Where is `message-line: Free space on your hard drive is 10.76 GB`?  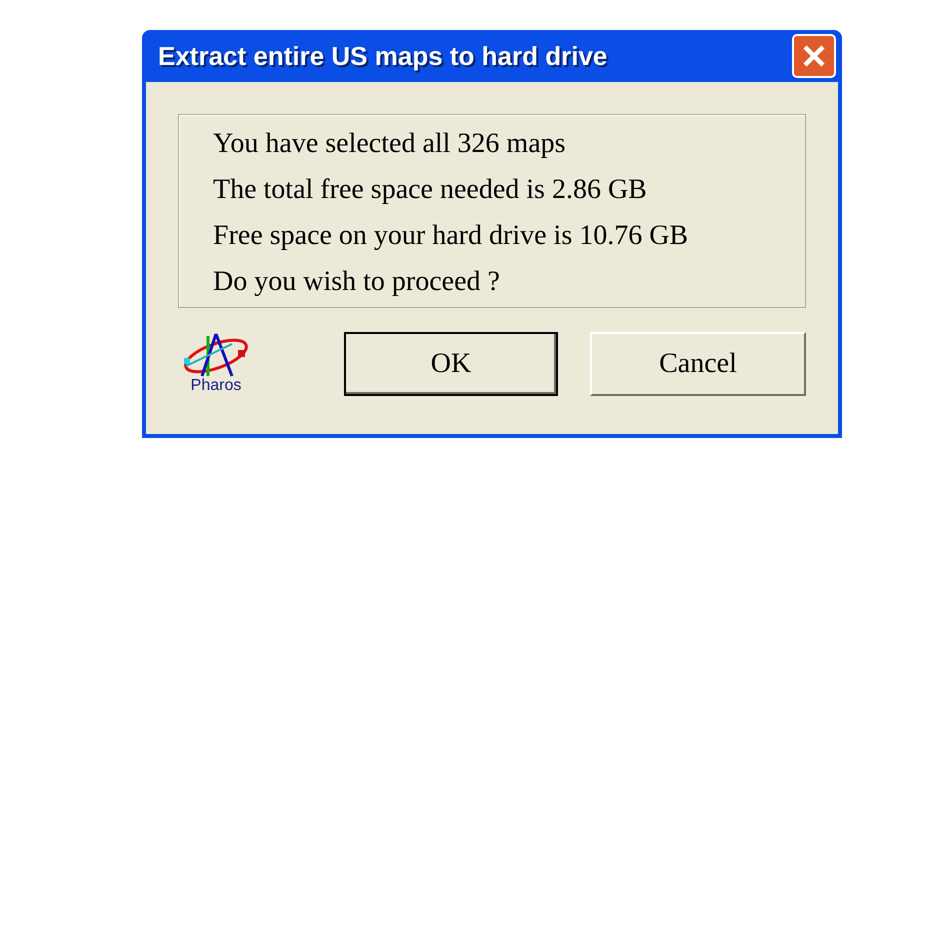 message-line: Free space on your hard drive is 10.76 GB is located at coordinates (451, 236).